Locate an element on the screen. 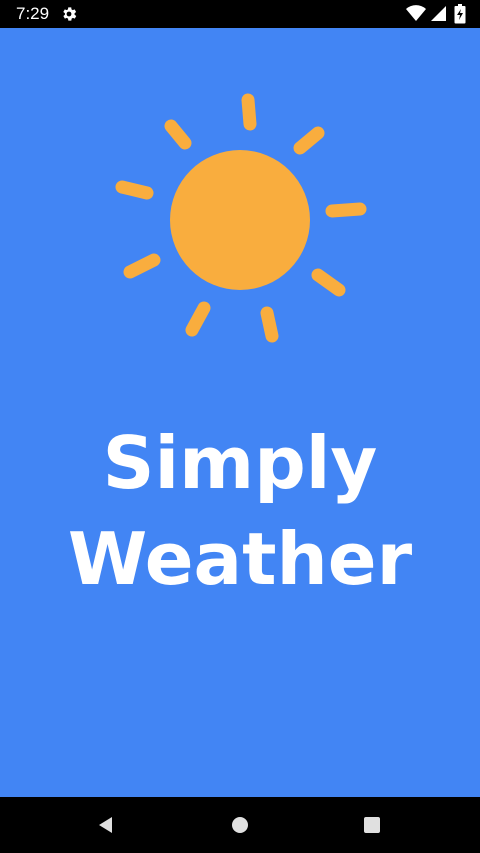 This screenshot has height=853, width=480. cellular-signal-icon is located at coordinates (438, 13).